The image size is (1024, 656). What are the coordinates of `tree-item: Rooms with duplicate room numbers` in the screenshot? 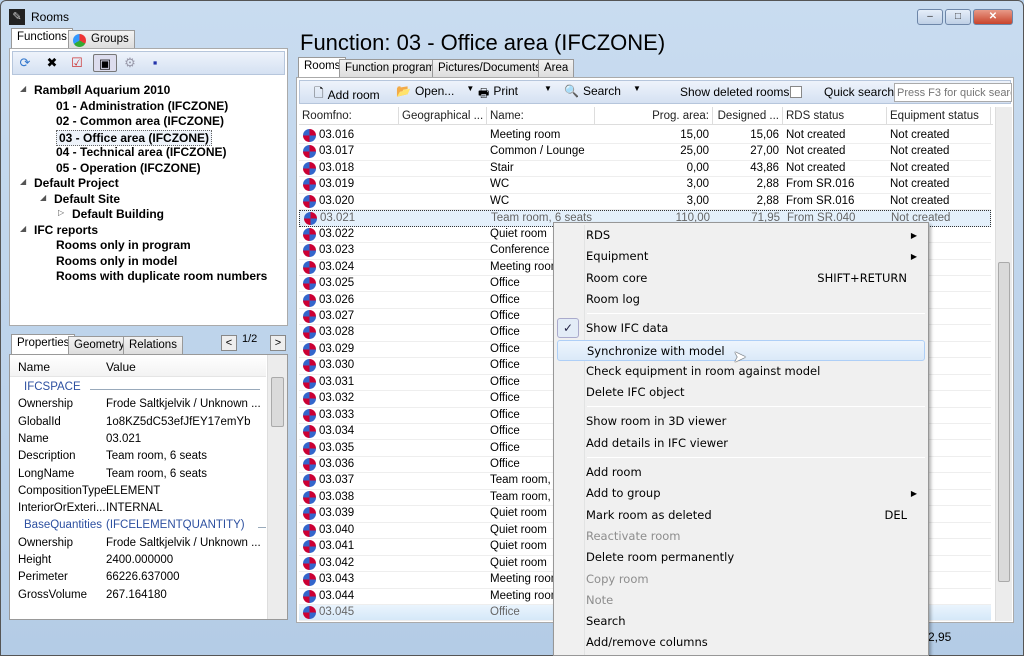 It's located at (161, 276).